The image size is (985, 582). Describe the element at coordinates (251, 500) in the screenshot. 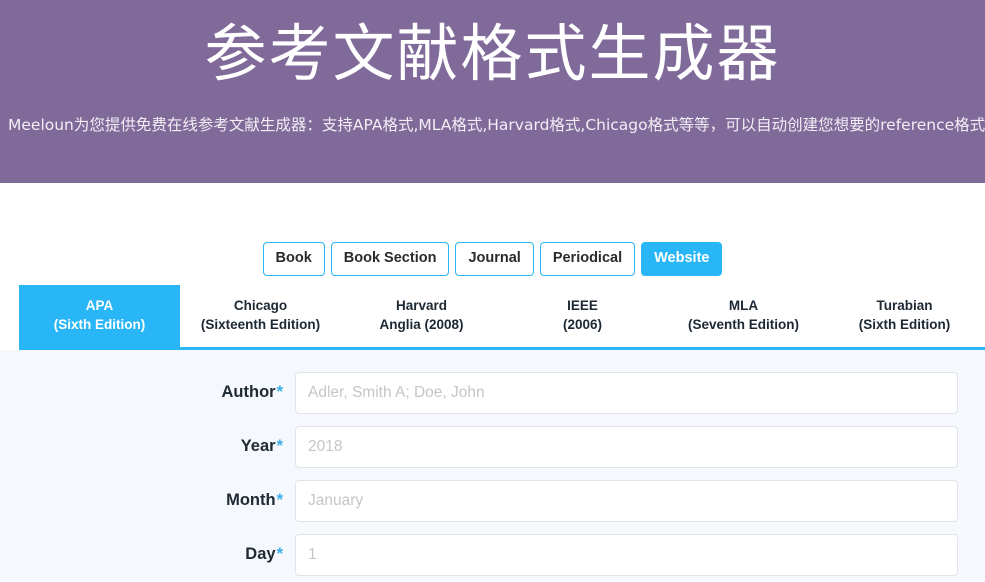

I see `month-label-text: Month` at that location.